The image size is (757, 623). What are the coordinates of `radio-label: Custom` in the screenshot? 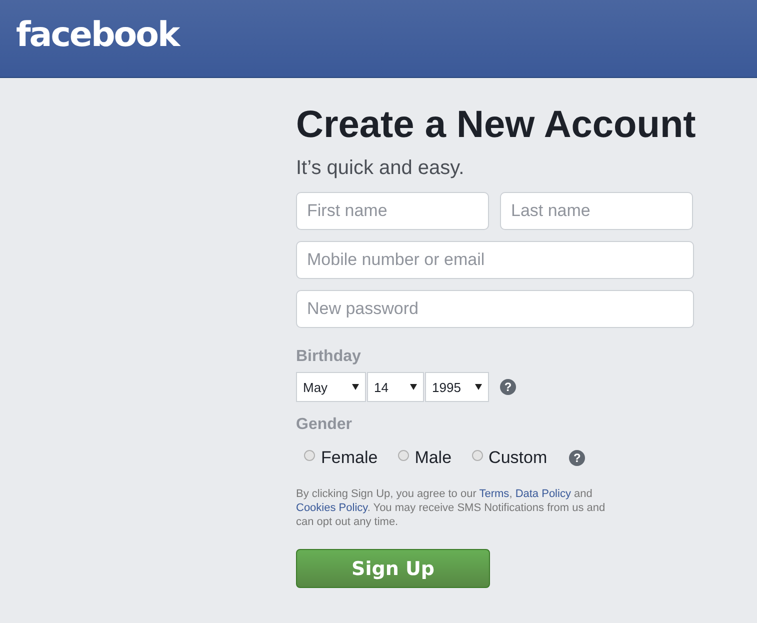 It's located at (518, 458).